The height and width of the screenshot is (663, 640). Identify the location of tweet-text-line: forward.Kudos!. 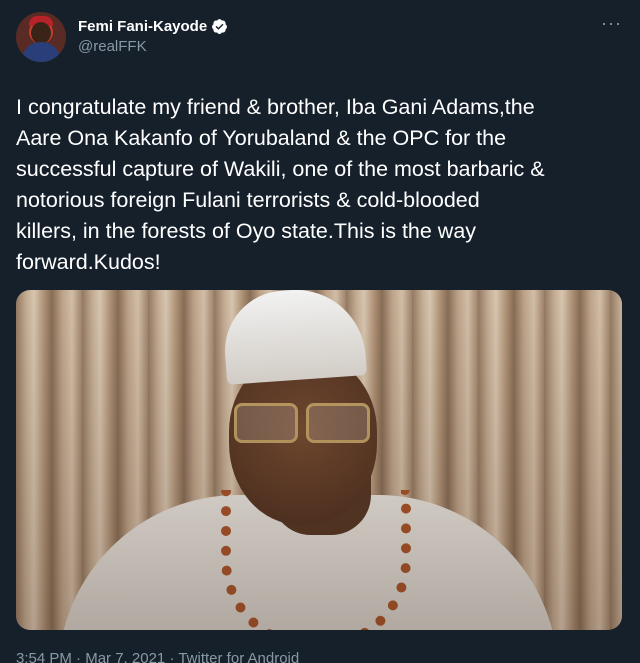
(88, 262).